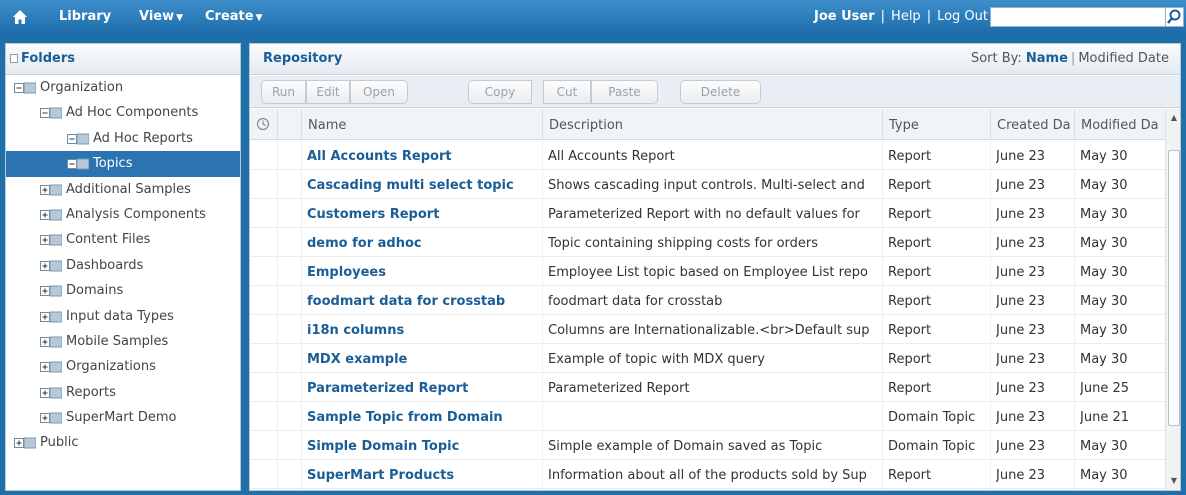  Describe the element at coordinates (423, 242) in the screenshot. I see `resource-name-link: demo for adhoc` at that location.